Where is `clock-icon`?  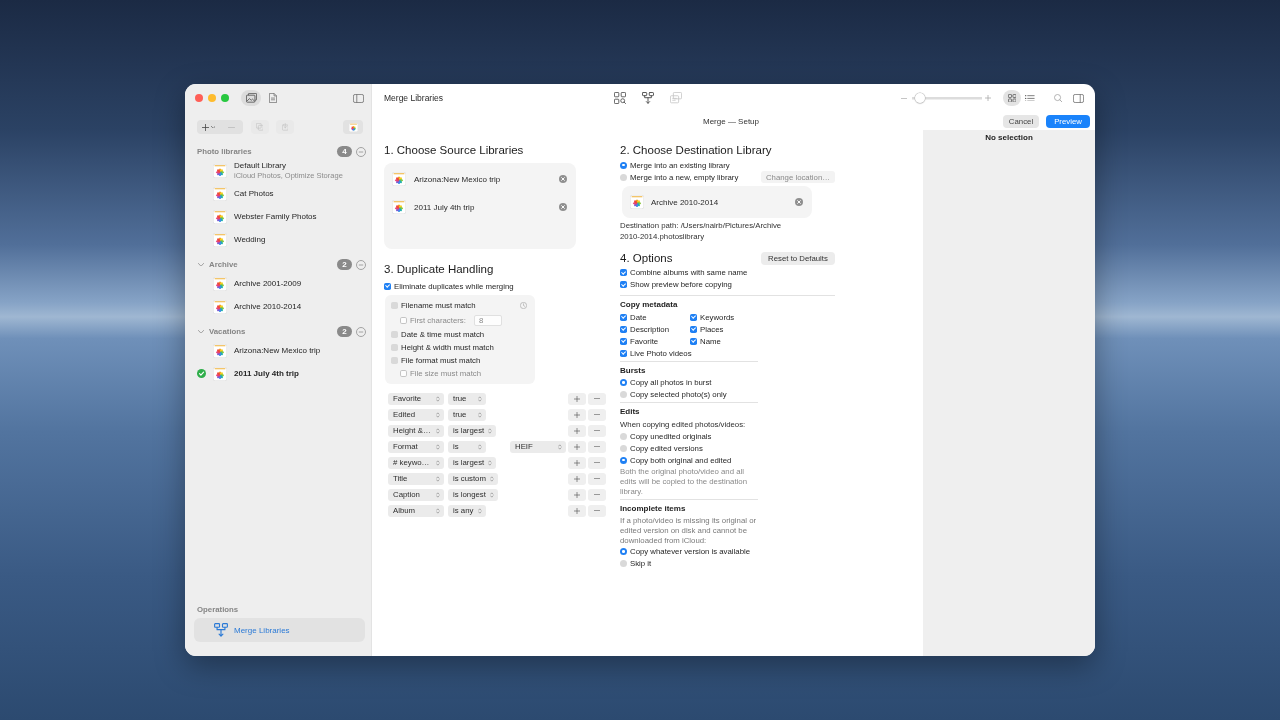
clock-icon is located at coordinates (523, 305).